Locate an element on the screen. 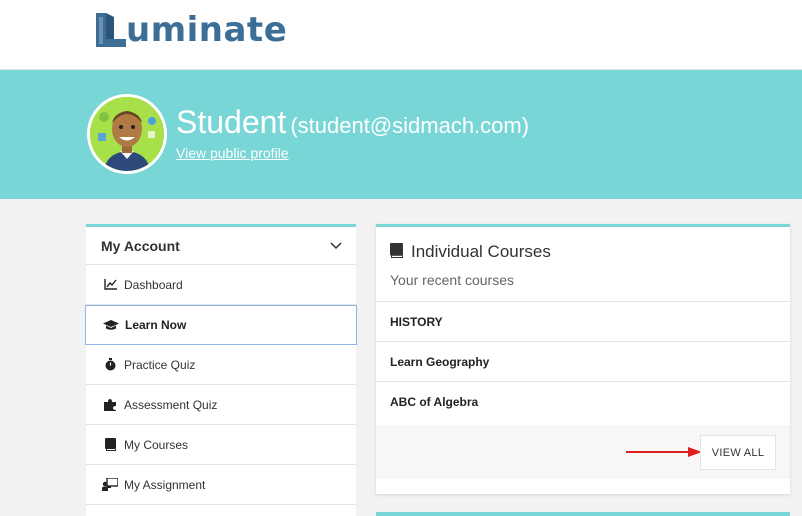 This screenshot has height=516, width=802. sidebar-item-label: Dashboard is located at coordinates (153, 284).